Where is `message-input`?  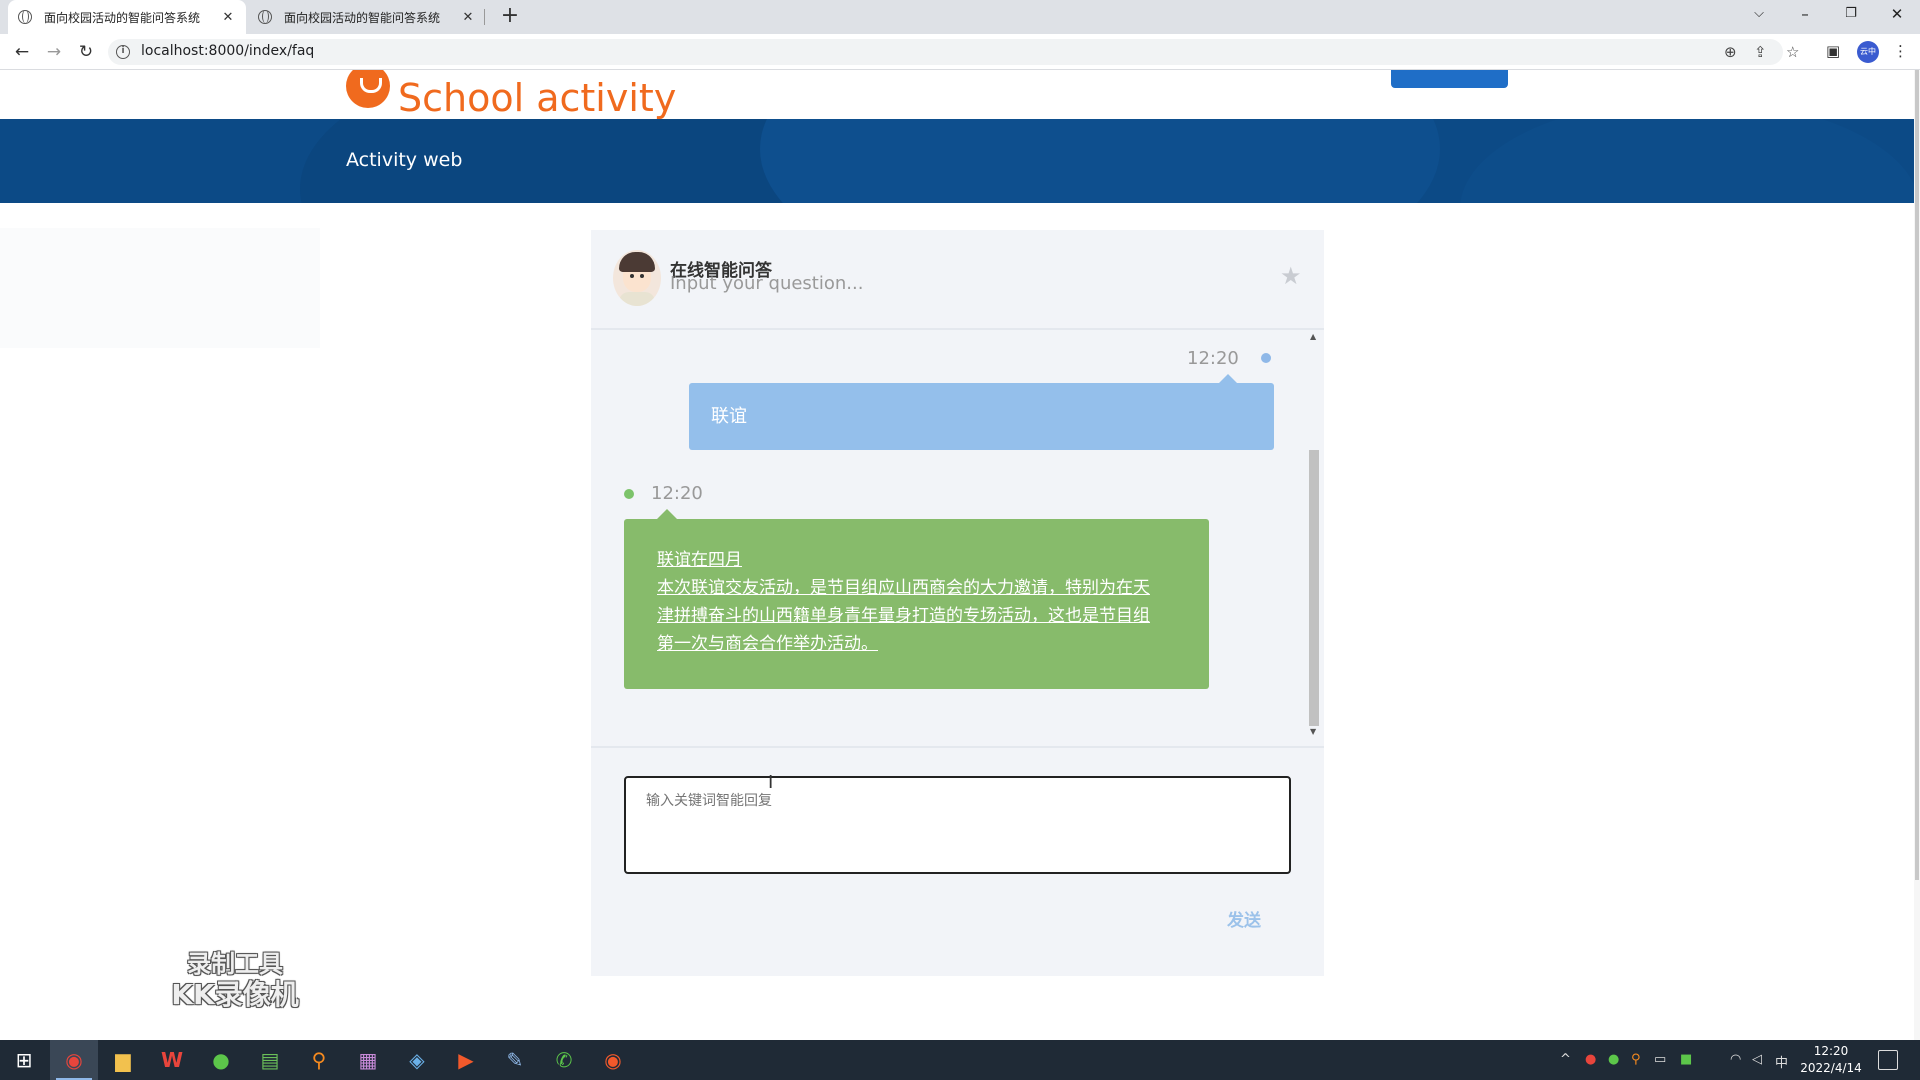
message-input is located at coordinates (957, 825).